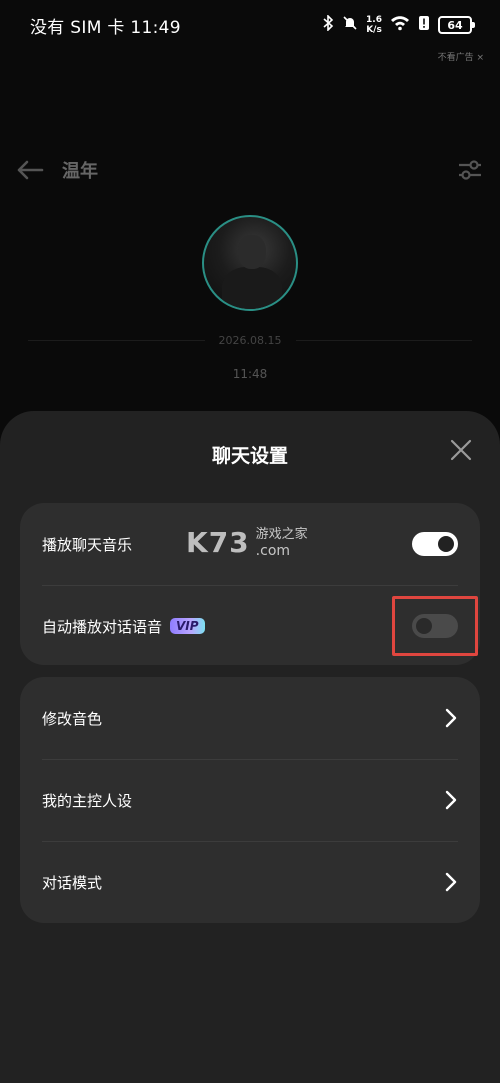 Image resolution: width=500 pixels, height=1083 pixels. I want to click on setting-label: 我的主控人设, so click(87, 800).